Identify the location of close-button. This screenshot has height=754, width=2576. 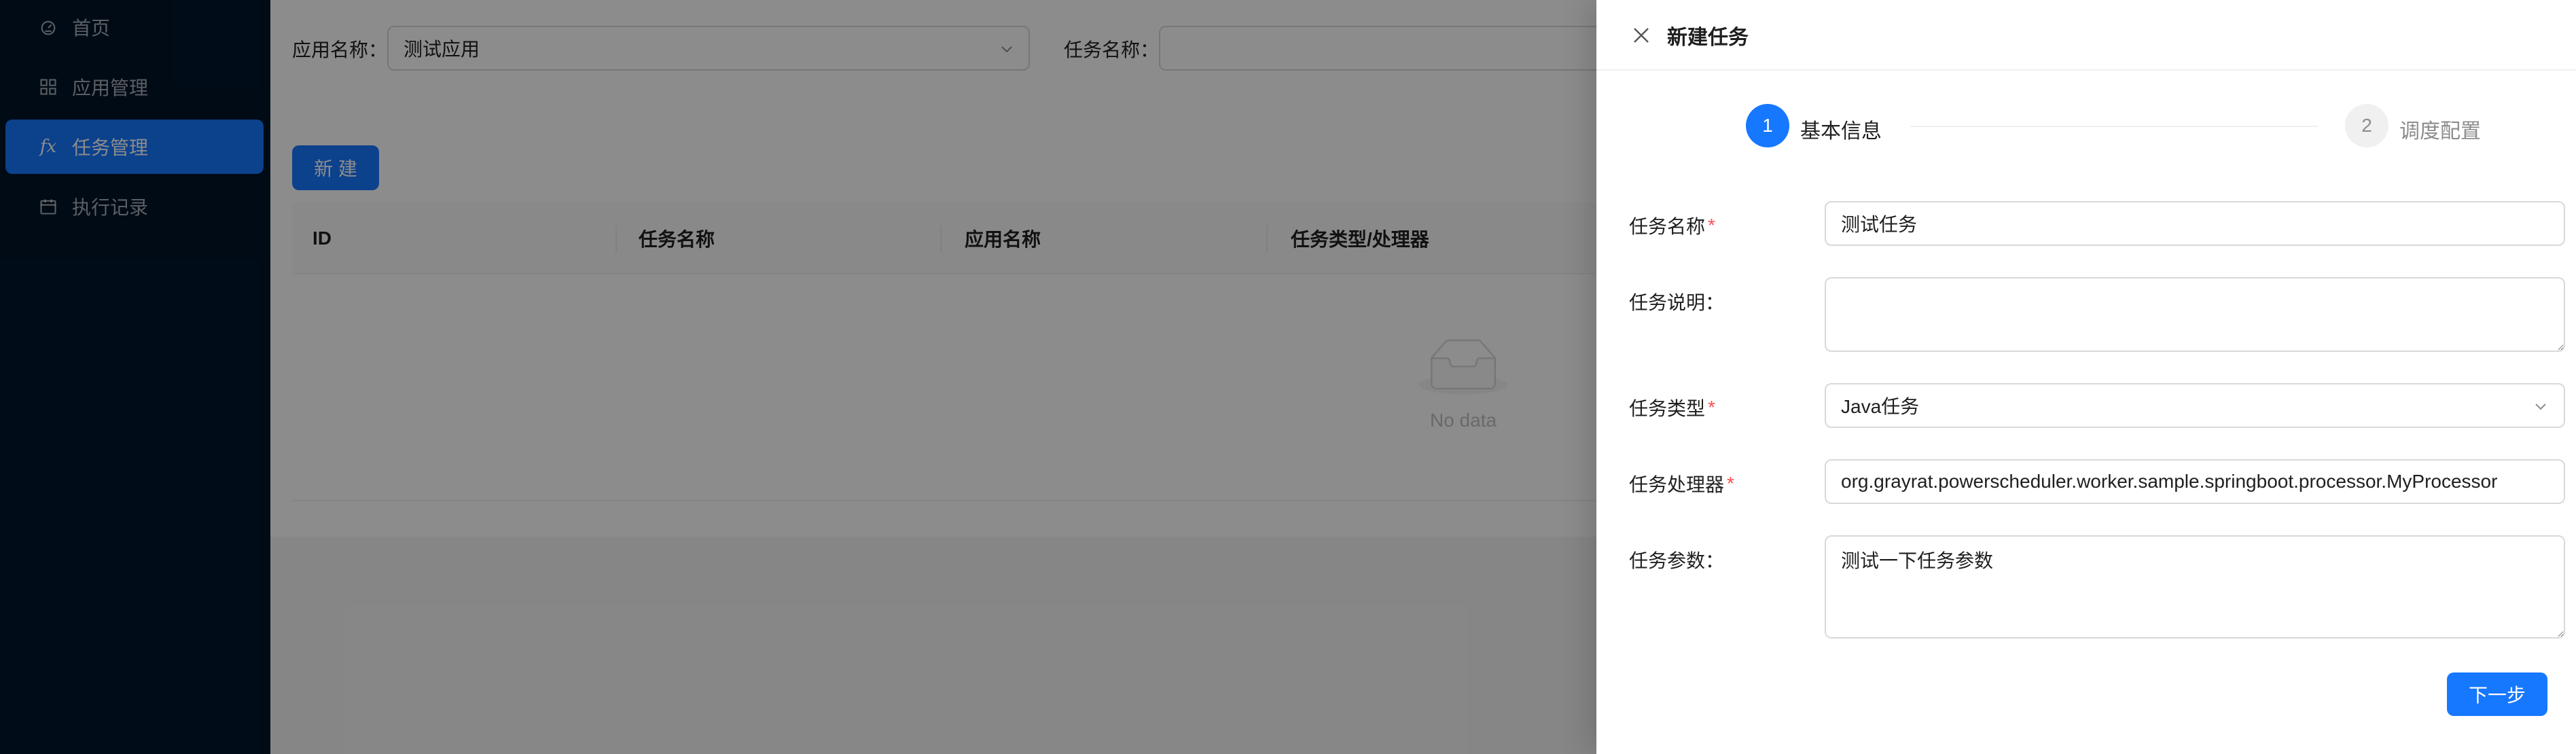
(1641, 35).